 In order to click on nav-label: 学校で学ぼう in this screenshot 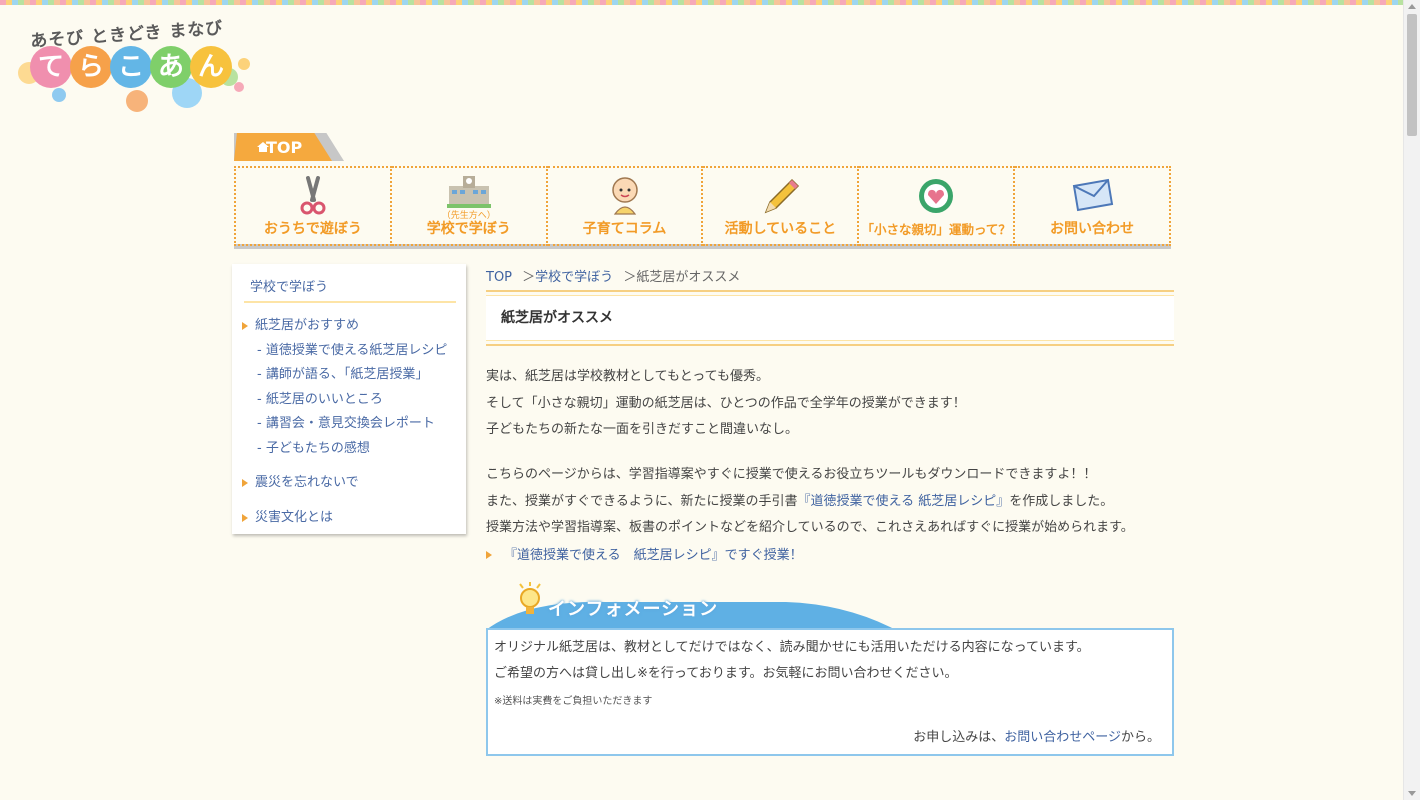, I will do `click(468, 229)`.